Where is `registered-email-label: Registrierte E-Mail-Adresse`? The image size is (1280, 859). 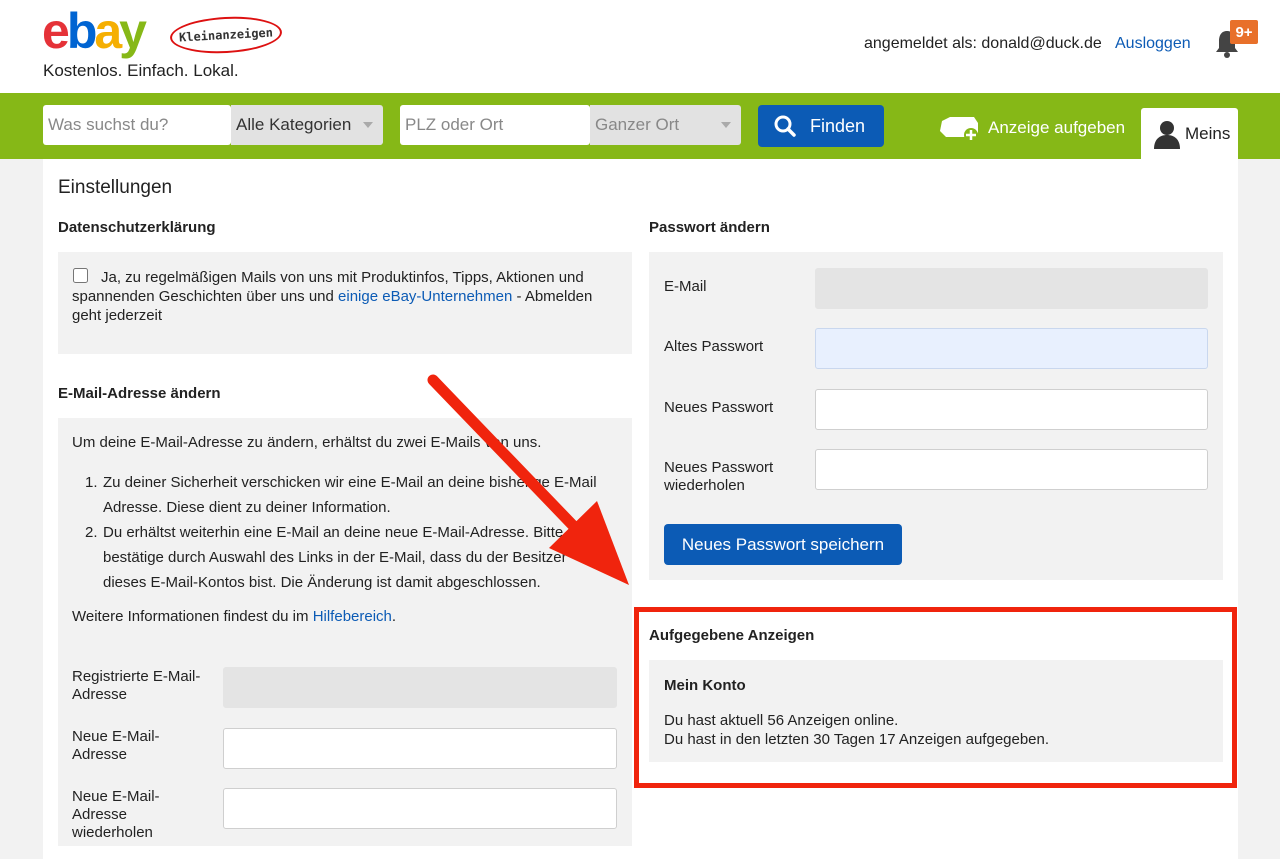 registered-email-label: Registrierte E-Mail-Adresse is located at coordinates (136, 685).